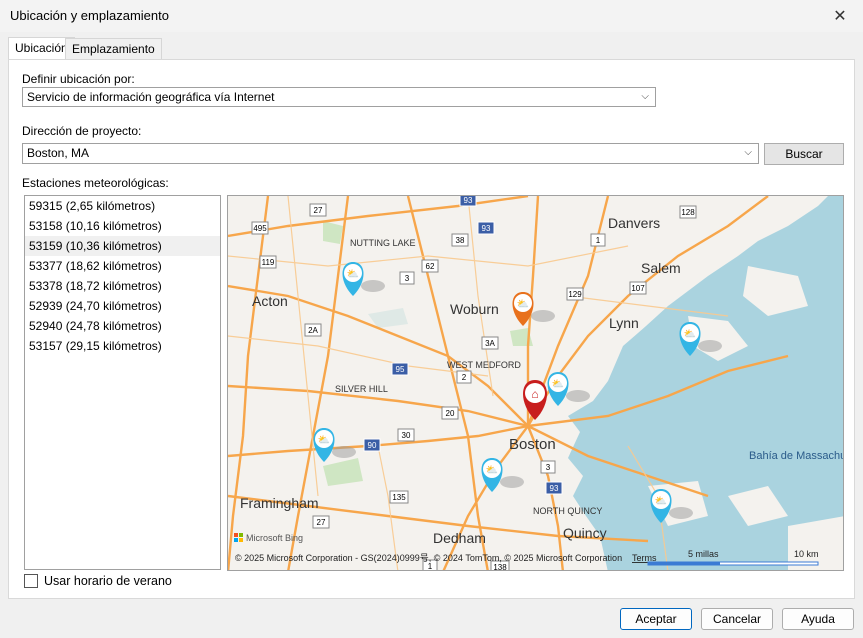 This screenshot has height=638, width=863. I want to click on route-label: 128, so click(688, 212).